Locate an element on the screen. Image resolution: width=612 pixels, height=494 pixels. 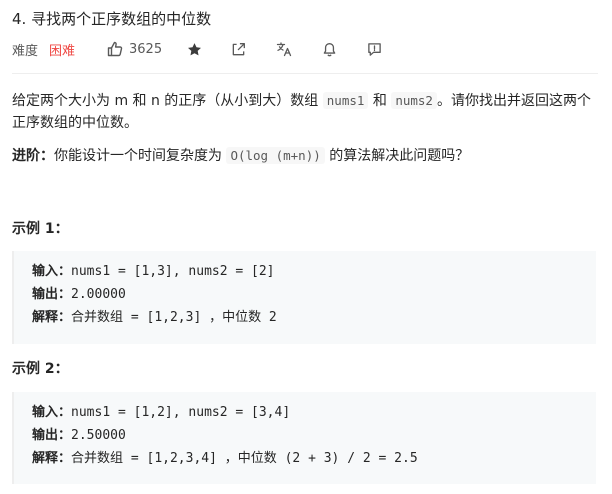
bell-icon is located at coordinates (329, 49).